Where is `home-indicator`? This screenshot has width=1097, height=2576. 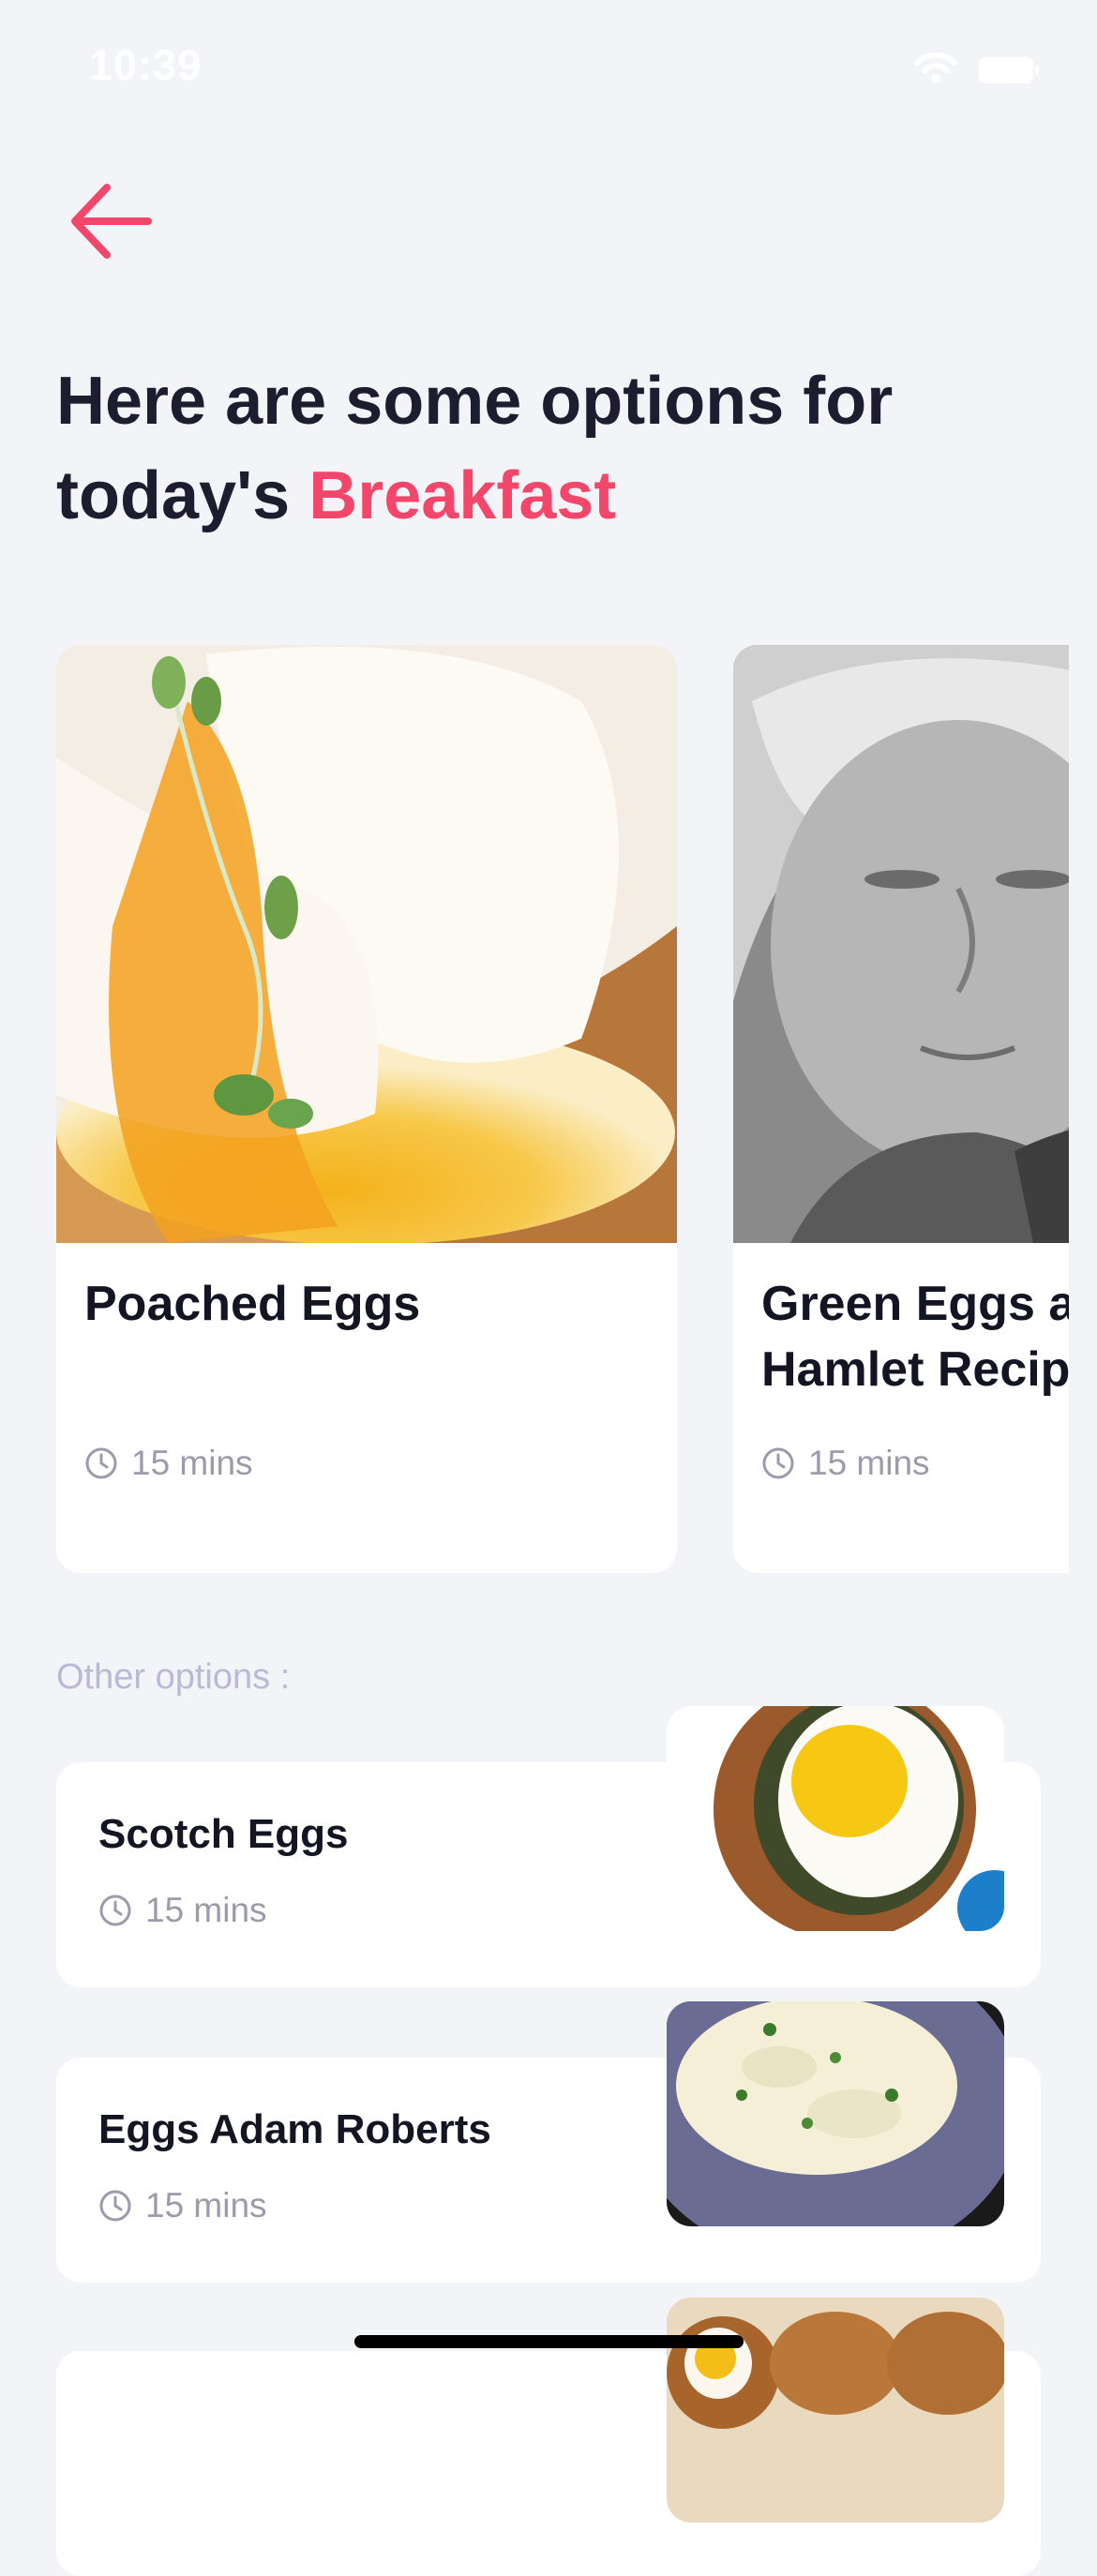 home-indicator is located at coordinates (549, 2342).